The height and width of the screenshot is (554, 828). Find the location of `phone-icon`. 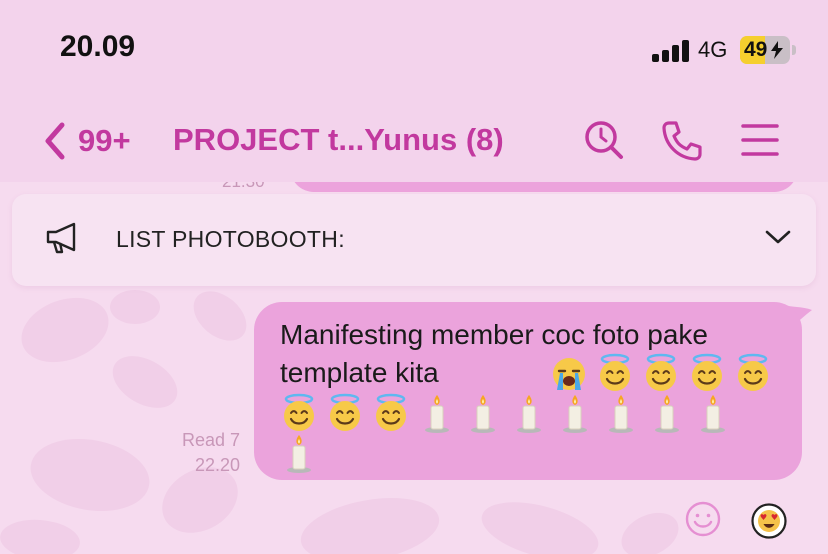

phone-icon is located at coordinates (682, 140).